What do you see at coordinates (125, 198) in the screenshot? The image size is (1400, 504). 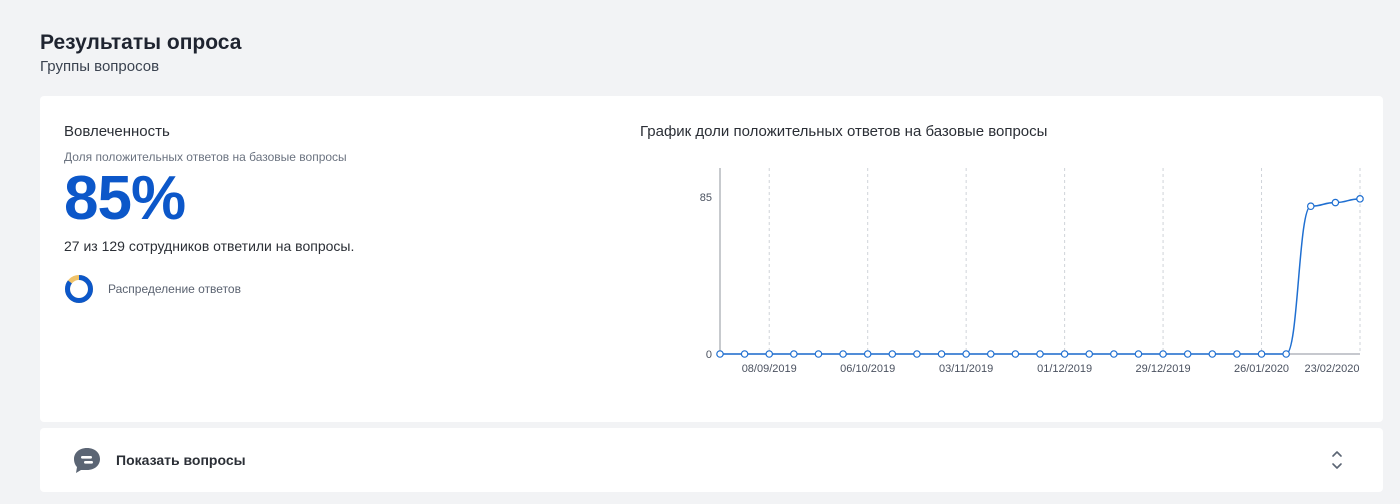 I see `engagement-value: 85%` at bounding box center [125, 198].